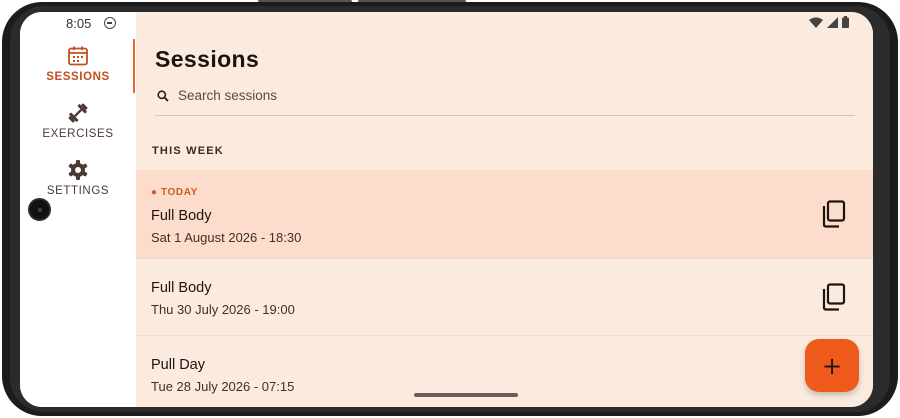  What do you see at coordinates (178, 365) in the screenshot?
I see `session-name: Pull Day` at bounding box center [178, 365].